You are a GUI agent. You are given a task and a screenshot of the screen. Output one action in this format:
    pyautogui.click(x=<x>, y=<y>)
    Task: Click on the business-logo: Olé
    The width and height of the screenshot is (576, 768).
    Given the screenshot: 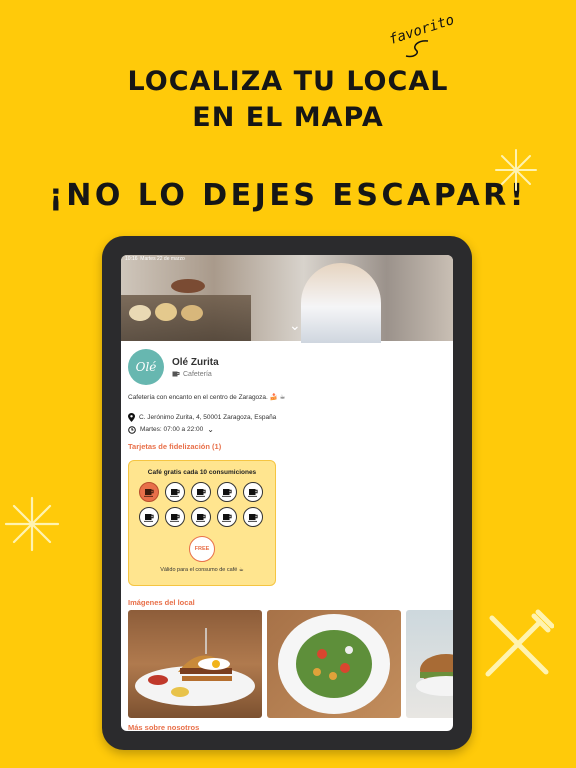 What is the action you would take?
    pyautogui.click(x=146, y=367)
    